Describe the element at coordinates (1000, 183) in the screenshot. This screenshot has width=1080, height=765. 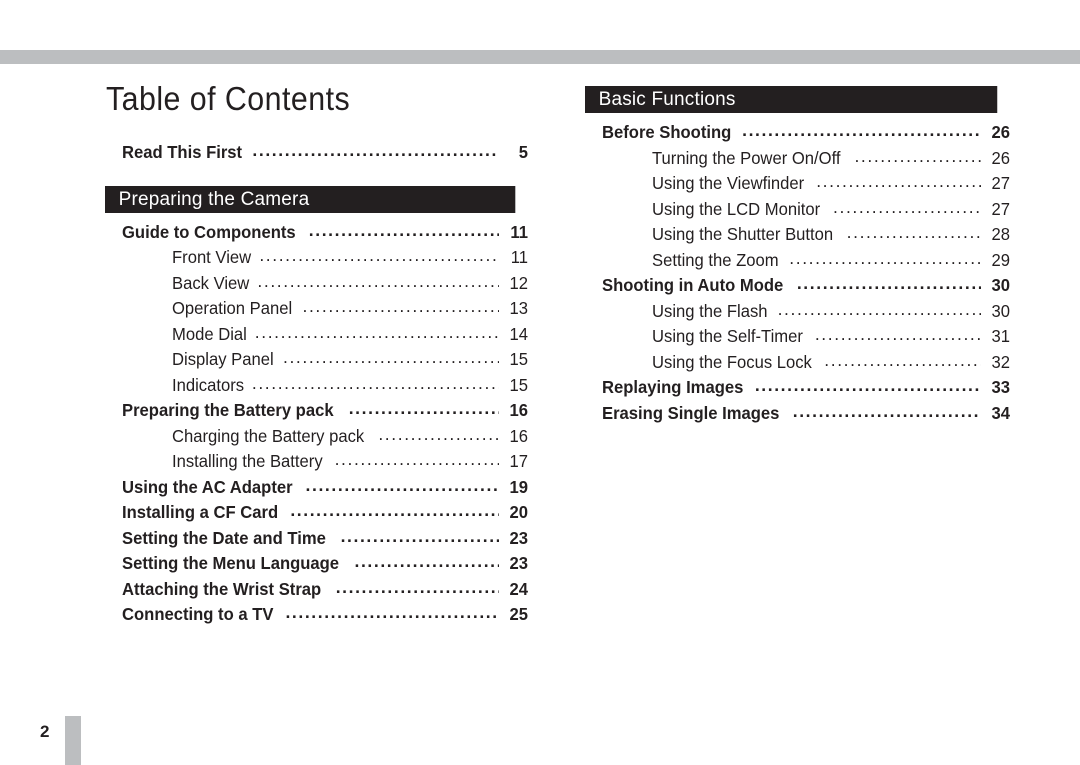
I see `toc-entry-page-number: 27` at that location.